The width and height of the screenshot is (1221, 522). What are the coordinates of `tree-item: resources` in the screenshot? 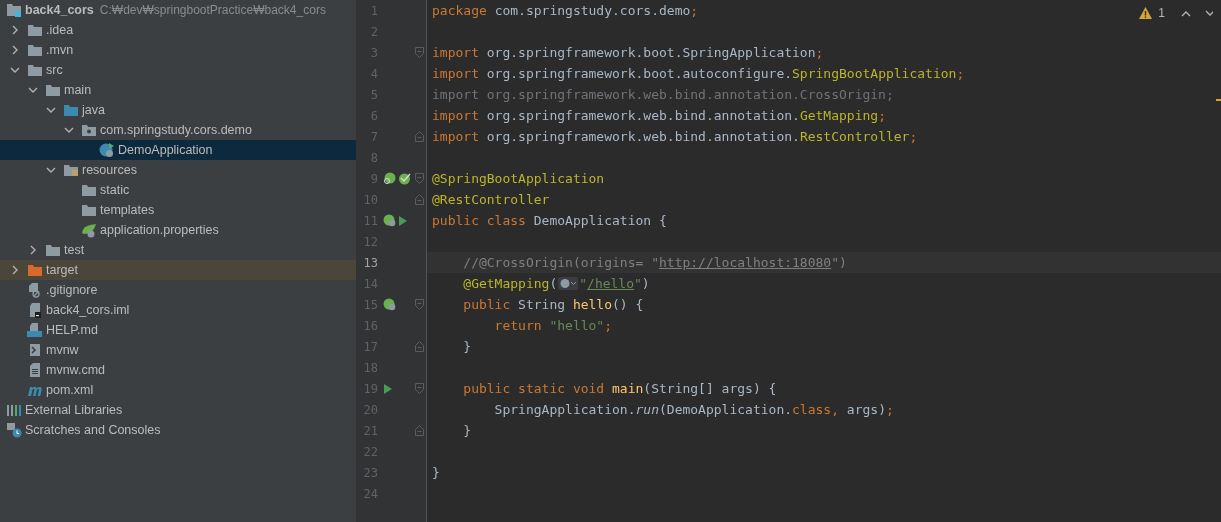 It's located at (109, 170).